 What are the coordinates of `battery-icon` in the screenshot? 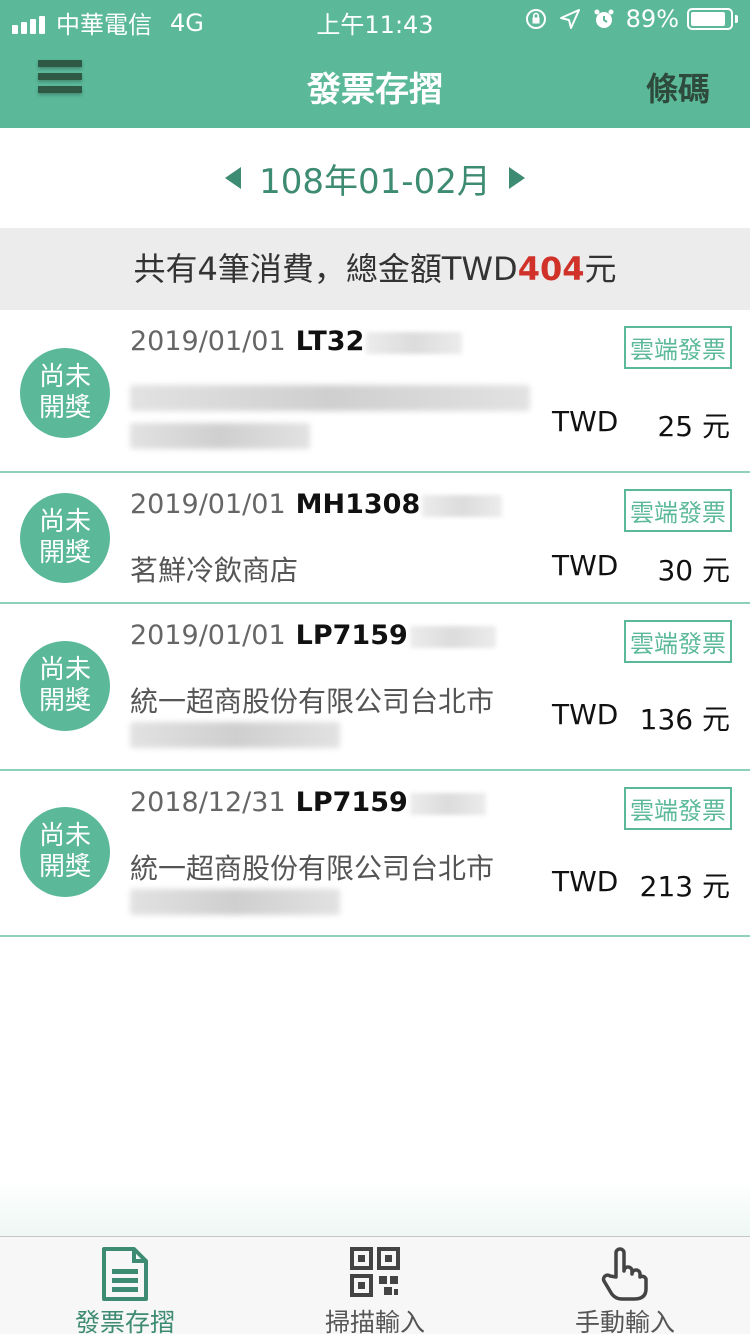 It's located at (712, 19).